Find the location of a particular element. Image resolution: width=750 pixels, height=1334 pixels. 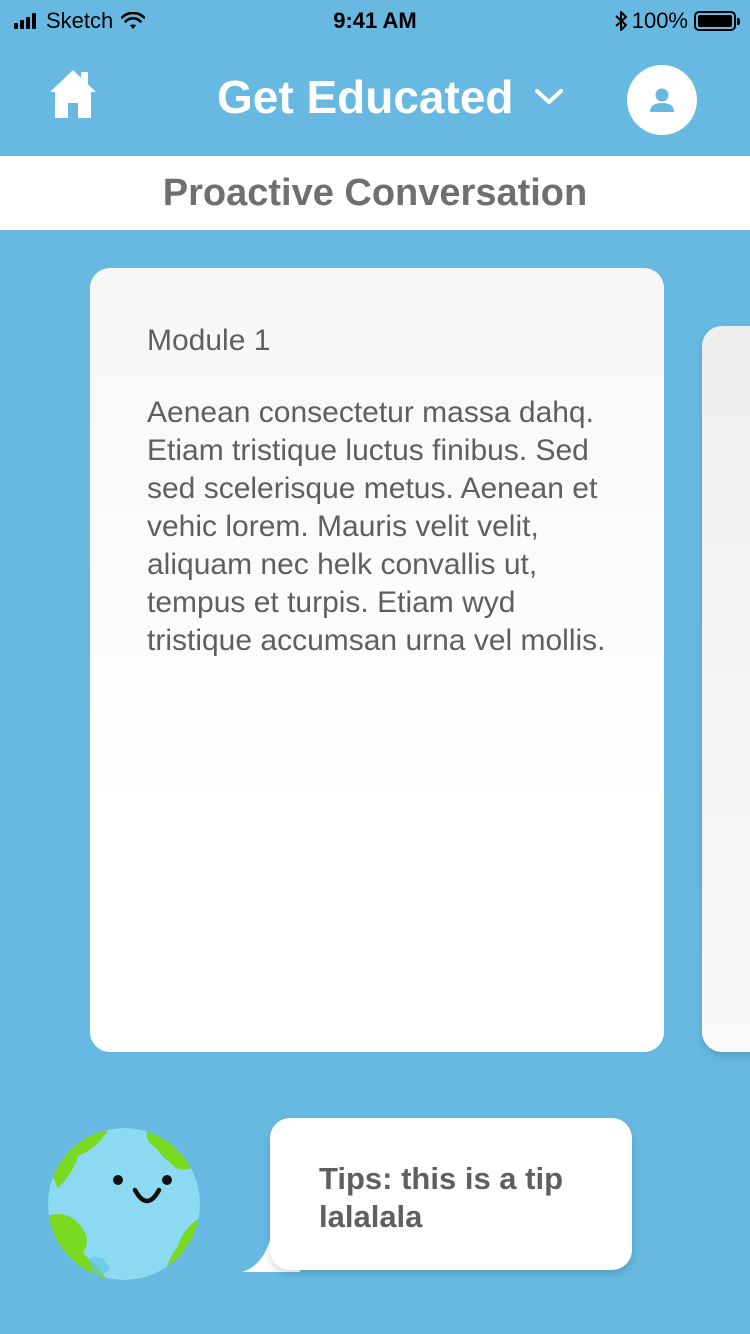

section-dropdown: Get Educated is located at coordinates (390, 97).